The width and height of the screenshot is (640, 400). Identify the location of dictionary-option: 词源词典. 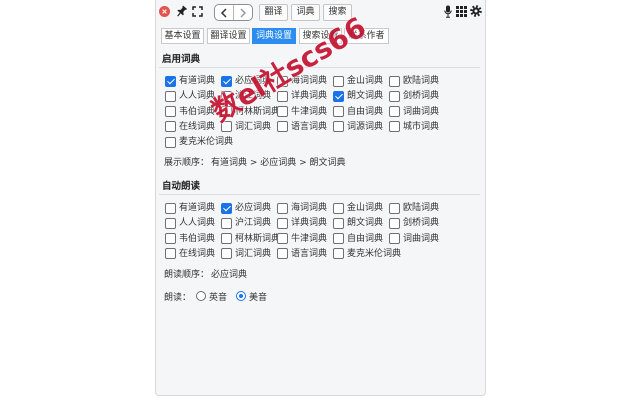
(358, 127).